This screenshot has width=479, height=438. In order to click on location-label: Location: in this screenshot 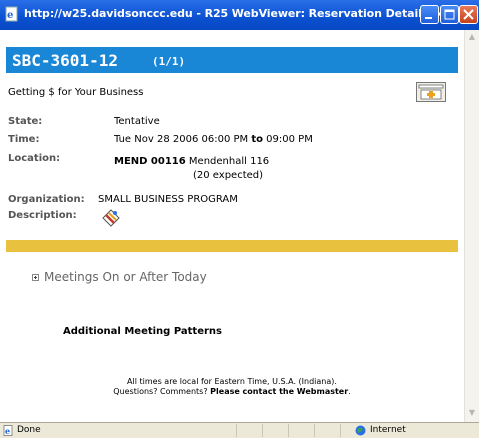, I will do `click(34, 158)`.